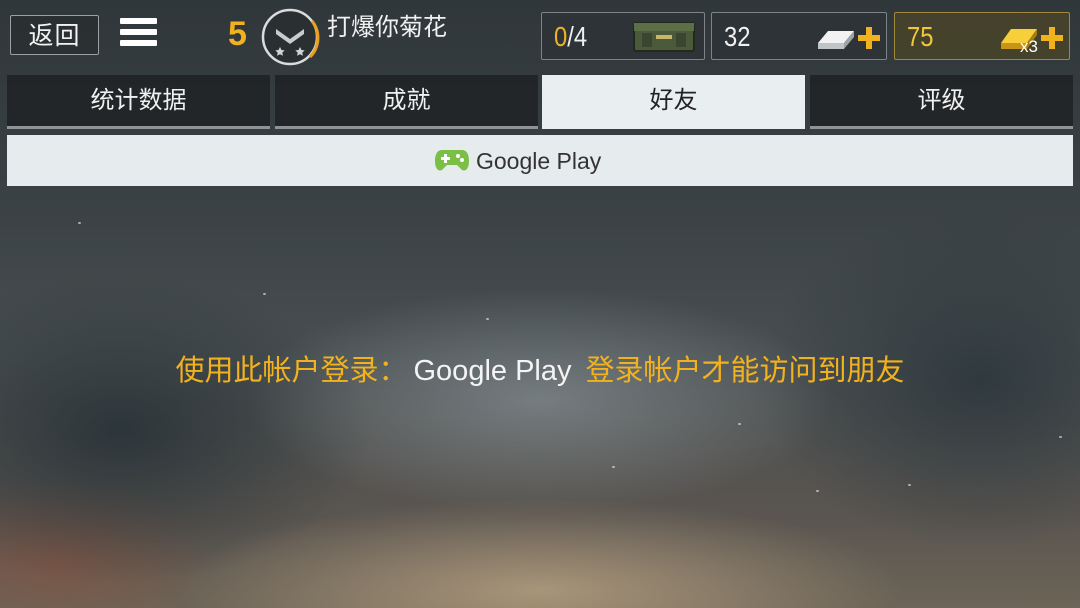 Image resolution: width=1080 pixels, height=608 pixels. Describe the element at coordinates (290, 37) in the screenshot. I see `rank-badge-icon` at that location.